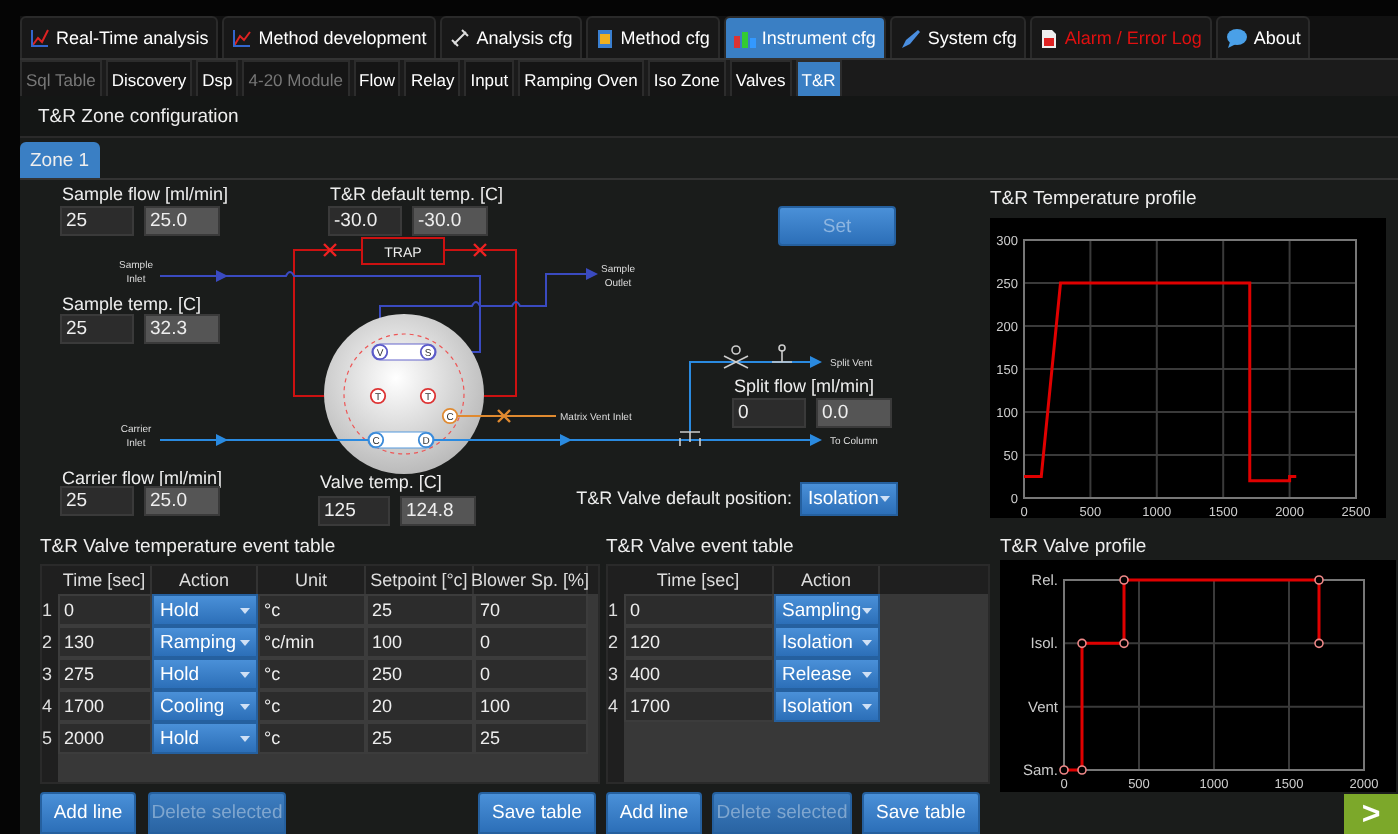  Describe the element at coordinates (377, 78) in the screenshot. I see `sub-tab: Flow` at that location.